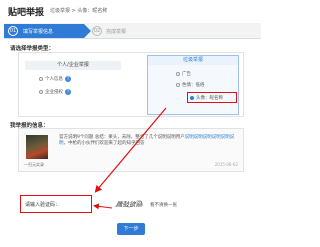 The width and height of the screenshot is (320, 247). What do you see at coordinates (34, 164) in the screenshot?
I see `post-caption: —归元实录` at bounding box center [34, 164].